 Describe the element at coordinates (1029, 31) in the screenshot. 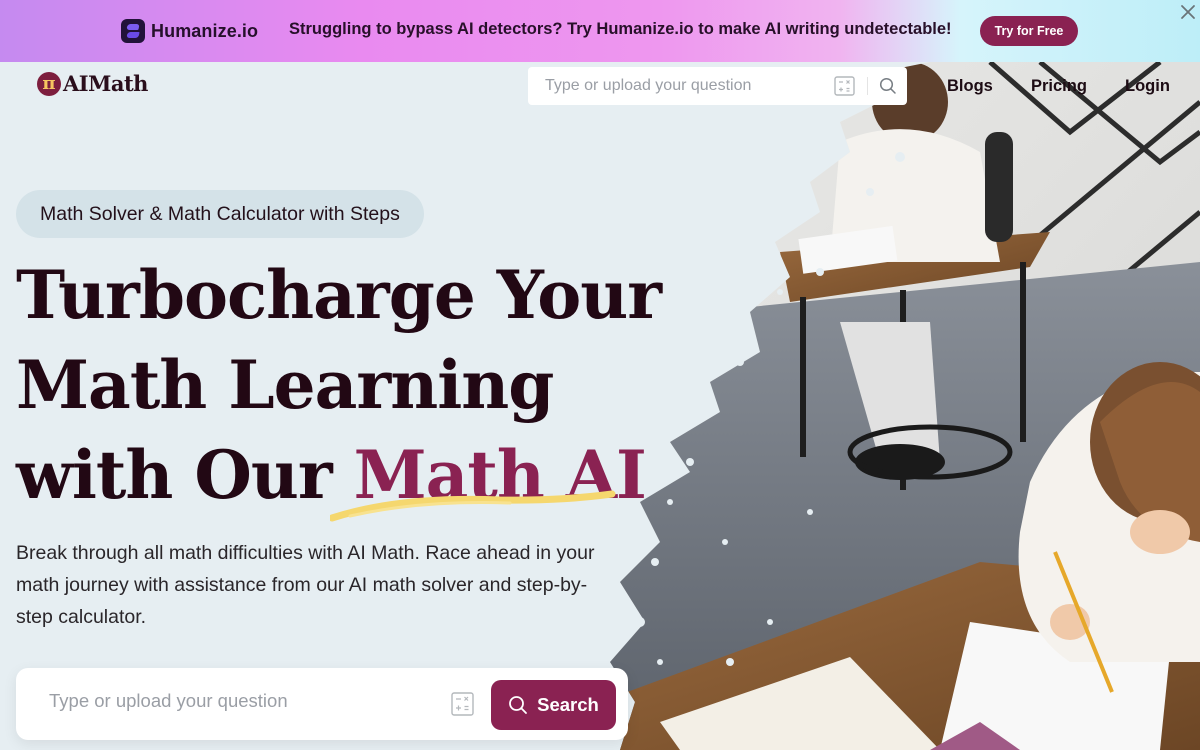

I see `try-for-free-button: Try for Free` at that location.